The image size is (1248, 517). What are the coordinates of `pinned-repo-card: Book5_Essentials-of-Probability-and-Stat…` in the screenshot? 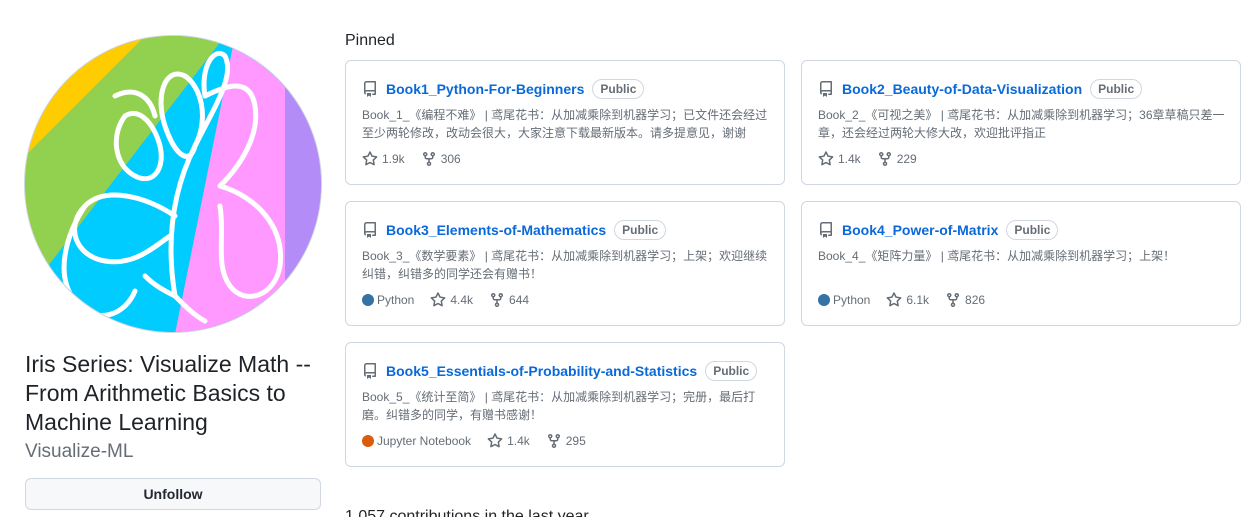 It's located at (565, 404).